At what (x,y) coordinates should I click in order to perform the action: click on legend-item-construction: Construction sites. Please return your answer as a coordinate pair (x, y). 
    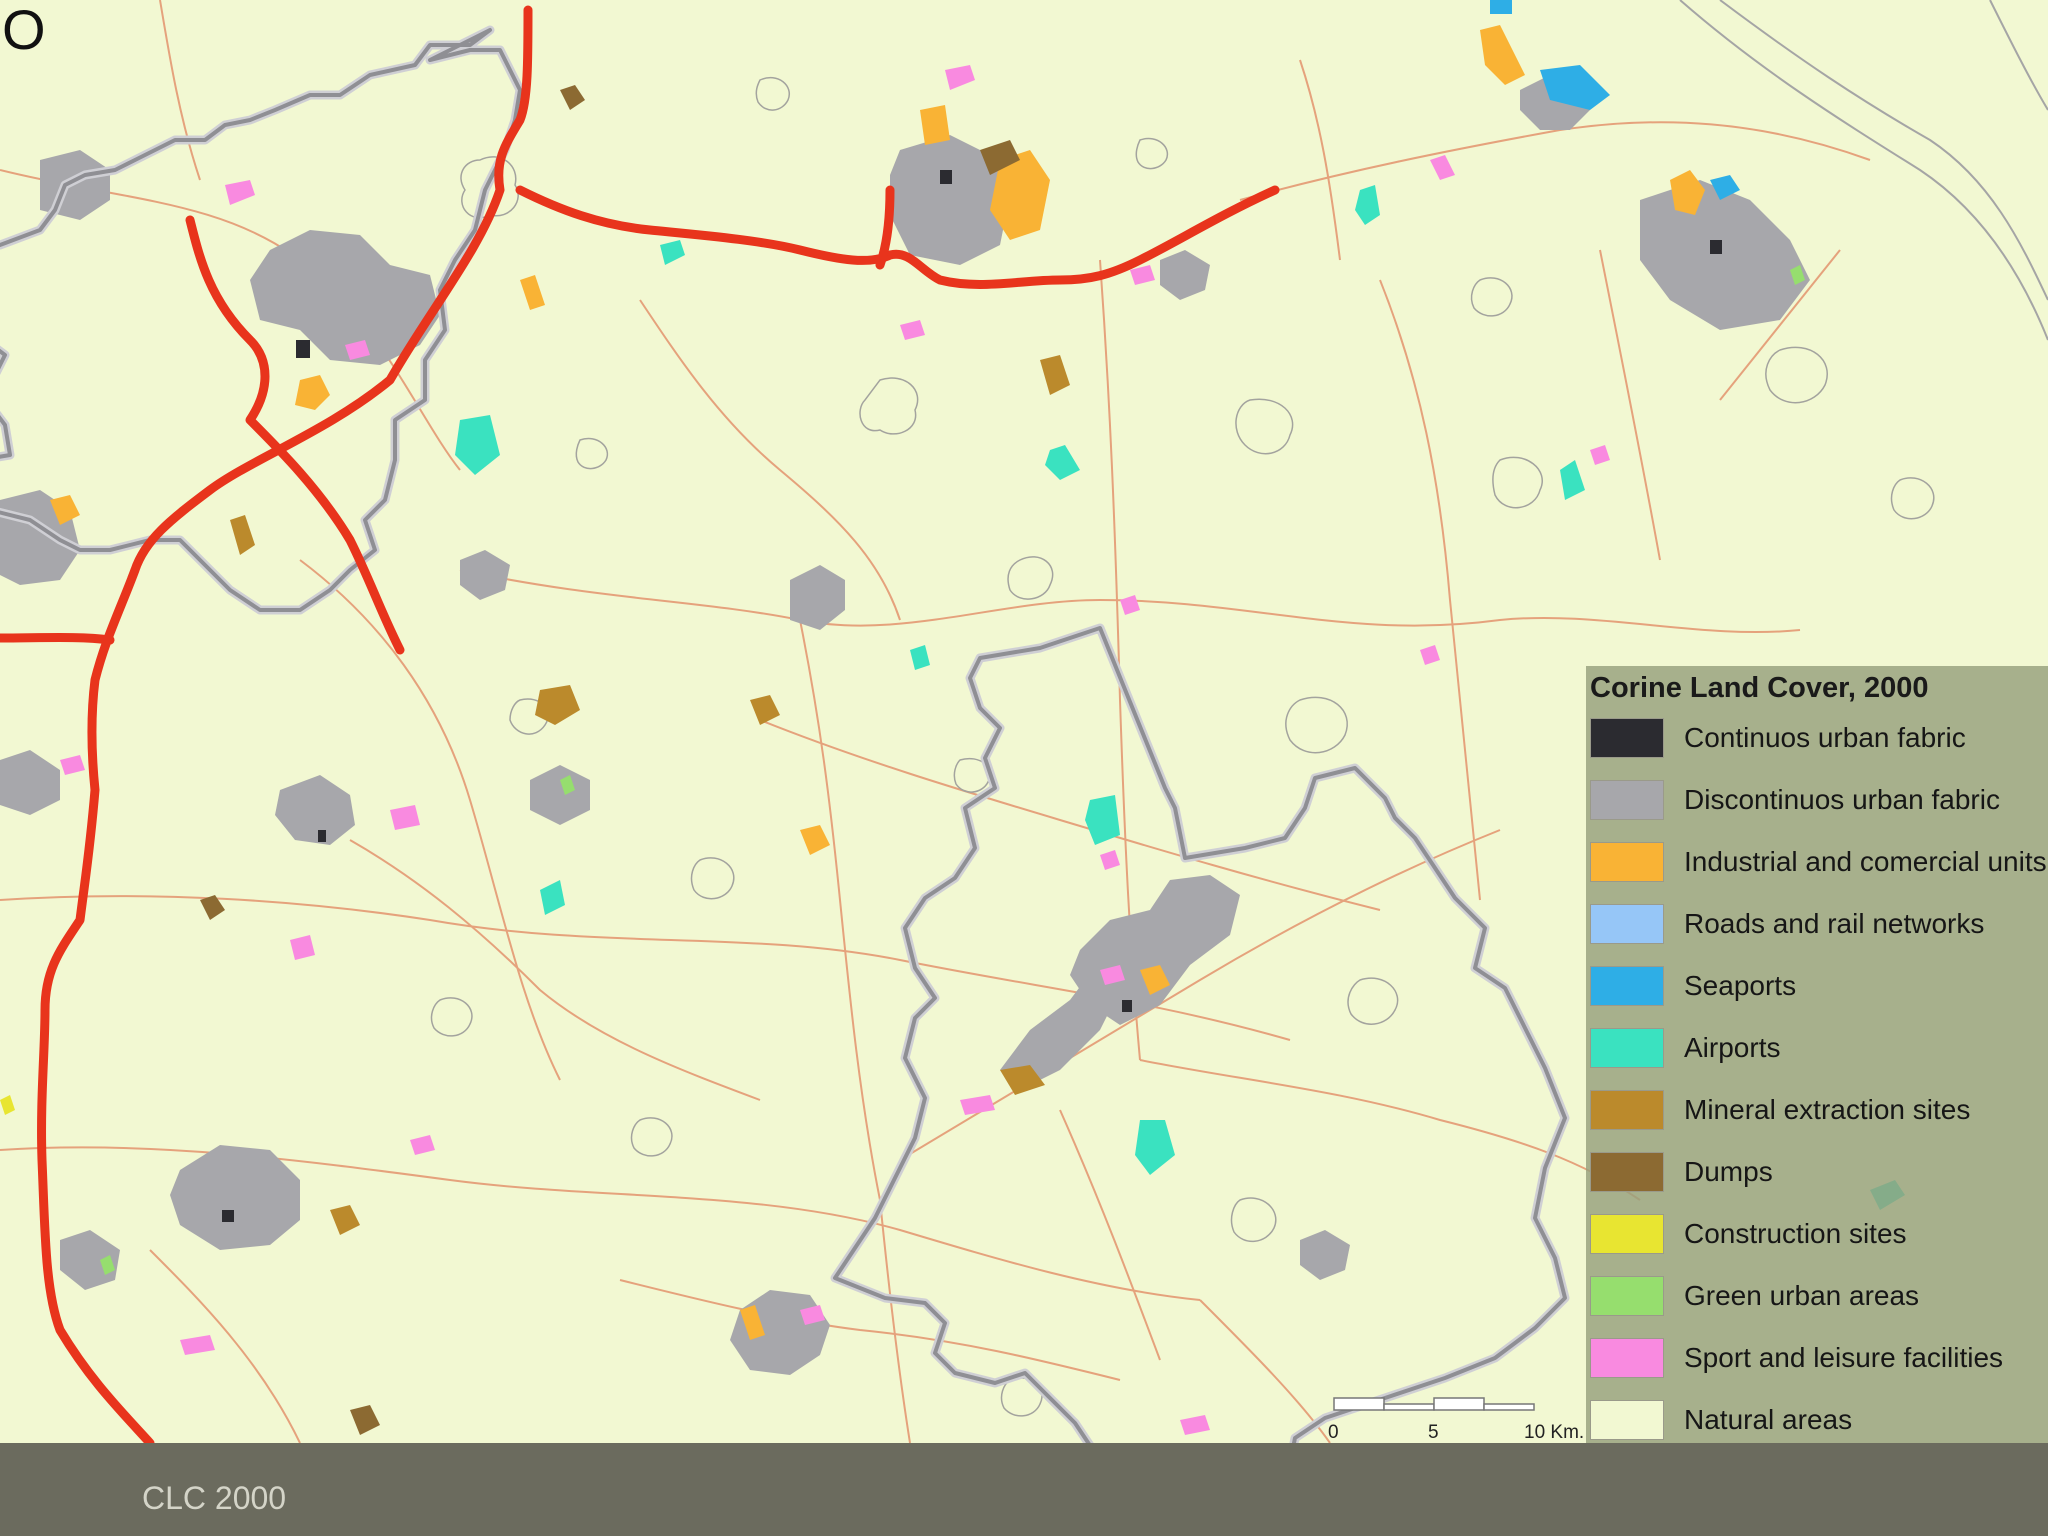
    Looking at the image, I should click on (1819, 1236).